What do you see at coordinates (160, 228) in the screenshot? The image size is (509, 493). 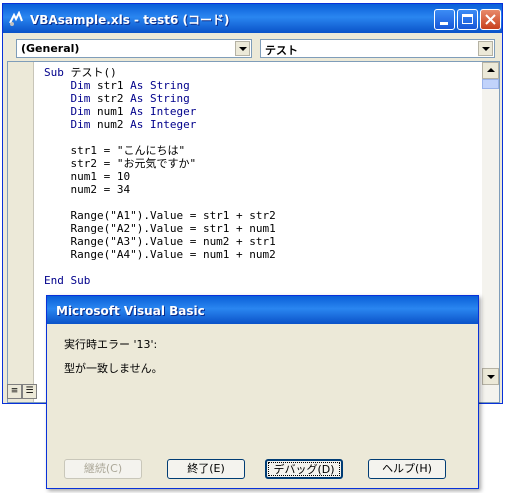 I see `code-line: Range("A2").Value = str1 + num1` at bounding box center [160, 228].